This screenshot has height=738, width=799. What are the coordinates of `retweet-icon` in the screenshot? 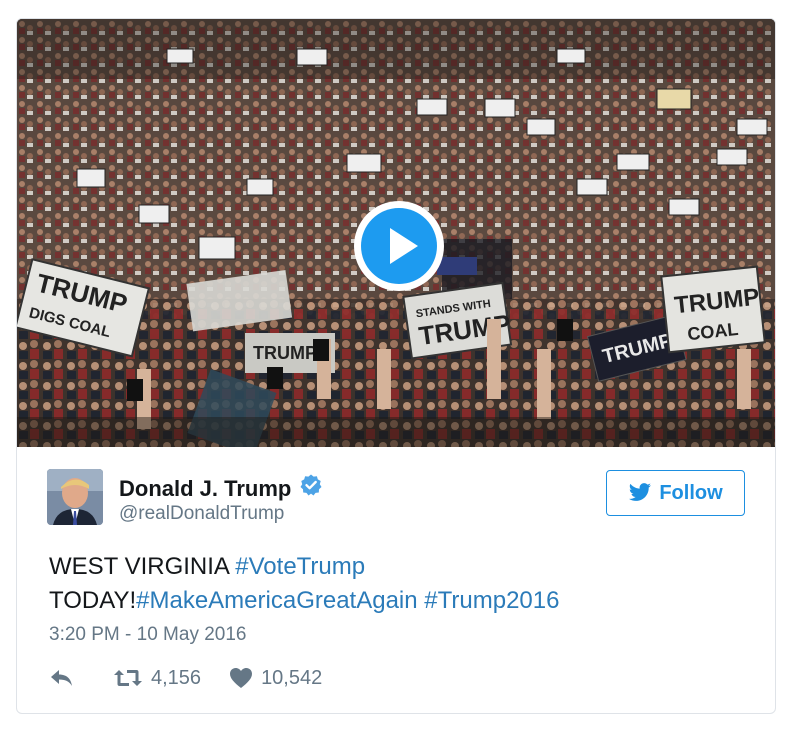 It's located at (128, 678).